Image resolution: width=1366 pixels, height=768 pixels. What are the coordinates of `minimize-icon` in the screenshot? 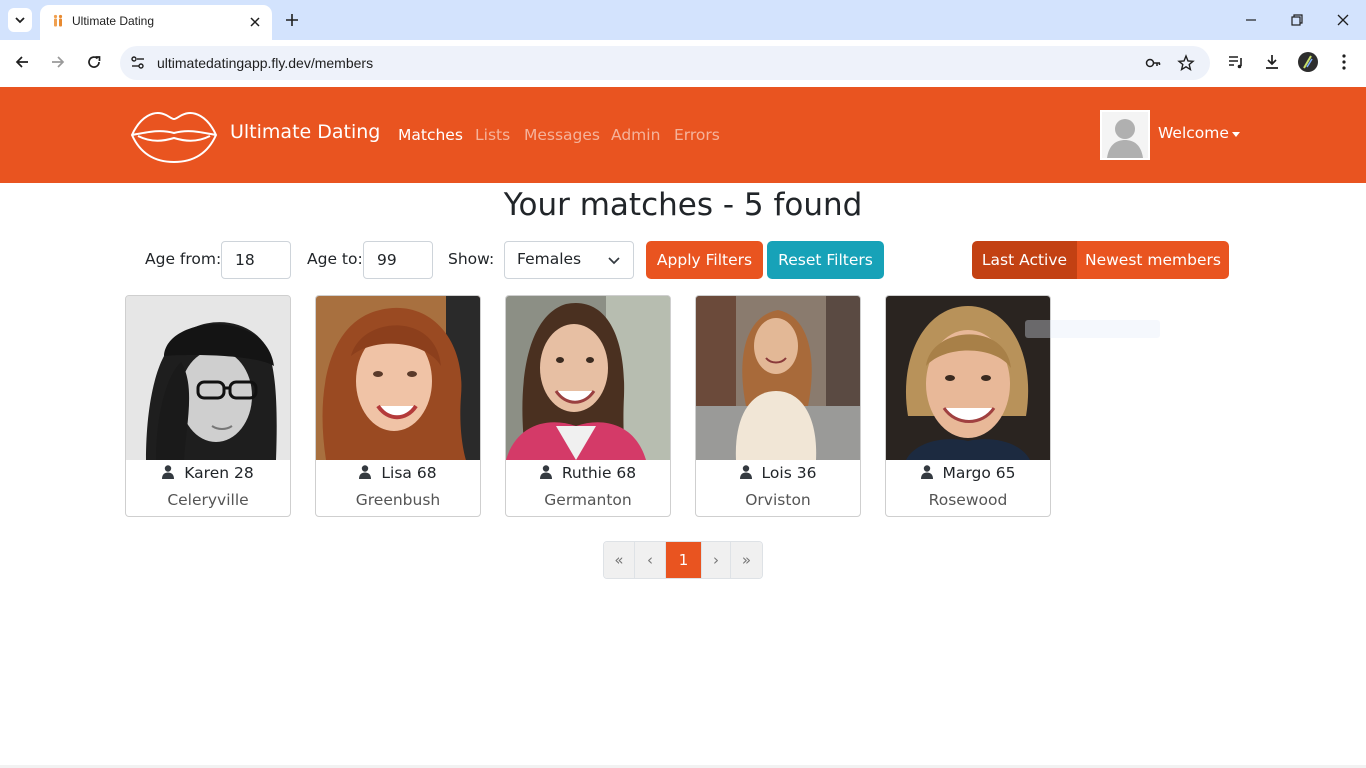 It's located at (1251, 20).